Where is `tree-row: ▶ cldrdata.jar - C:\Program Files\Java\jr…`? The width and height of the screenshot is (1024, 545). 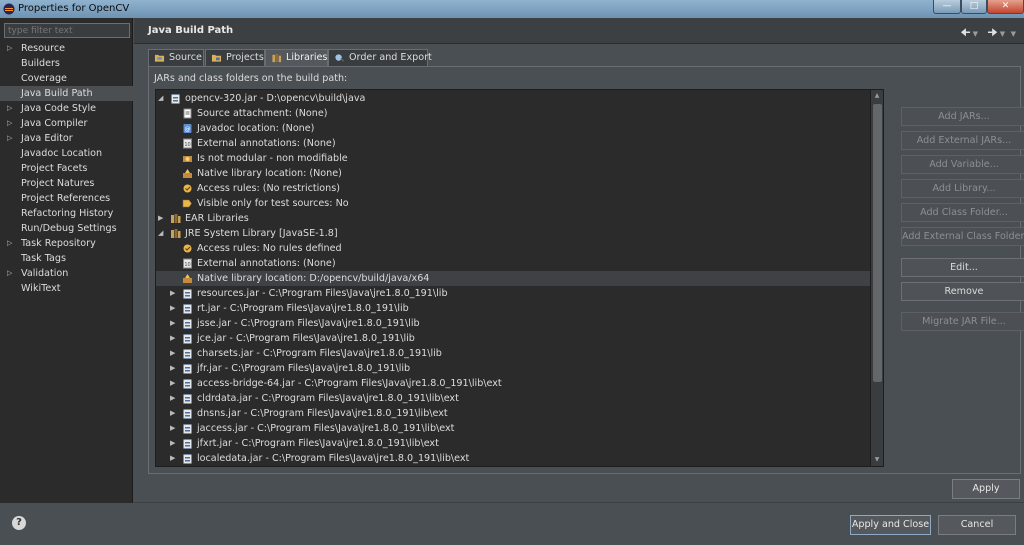 tree-row: ▶ cldrdata.jar - C:\Program Files\Java\jr… is located at coordinates (513, 398).